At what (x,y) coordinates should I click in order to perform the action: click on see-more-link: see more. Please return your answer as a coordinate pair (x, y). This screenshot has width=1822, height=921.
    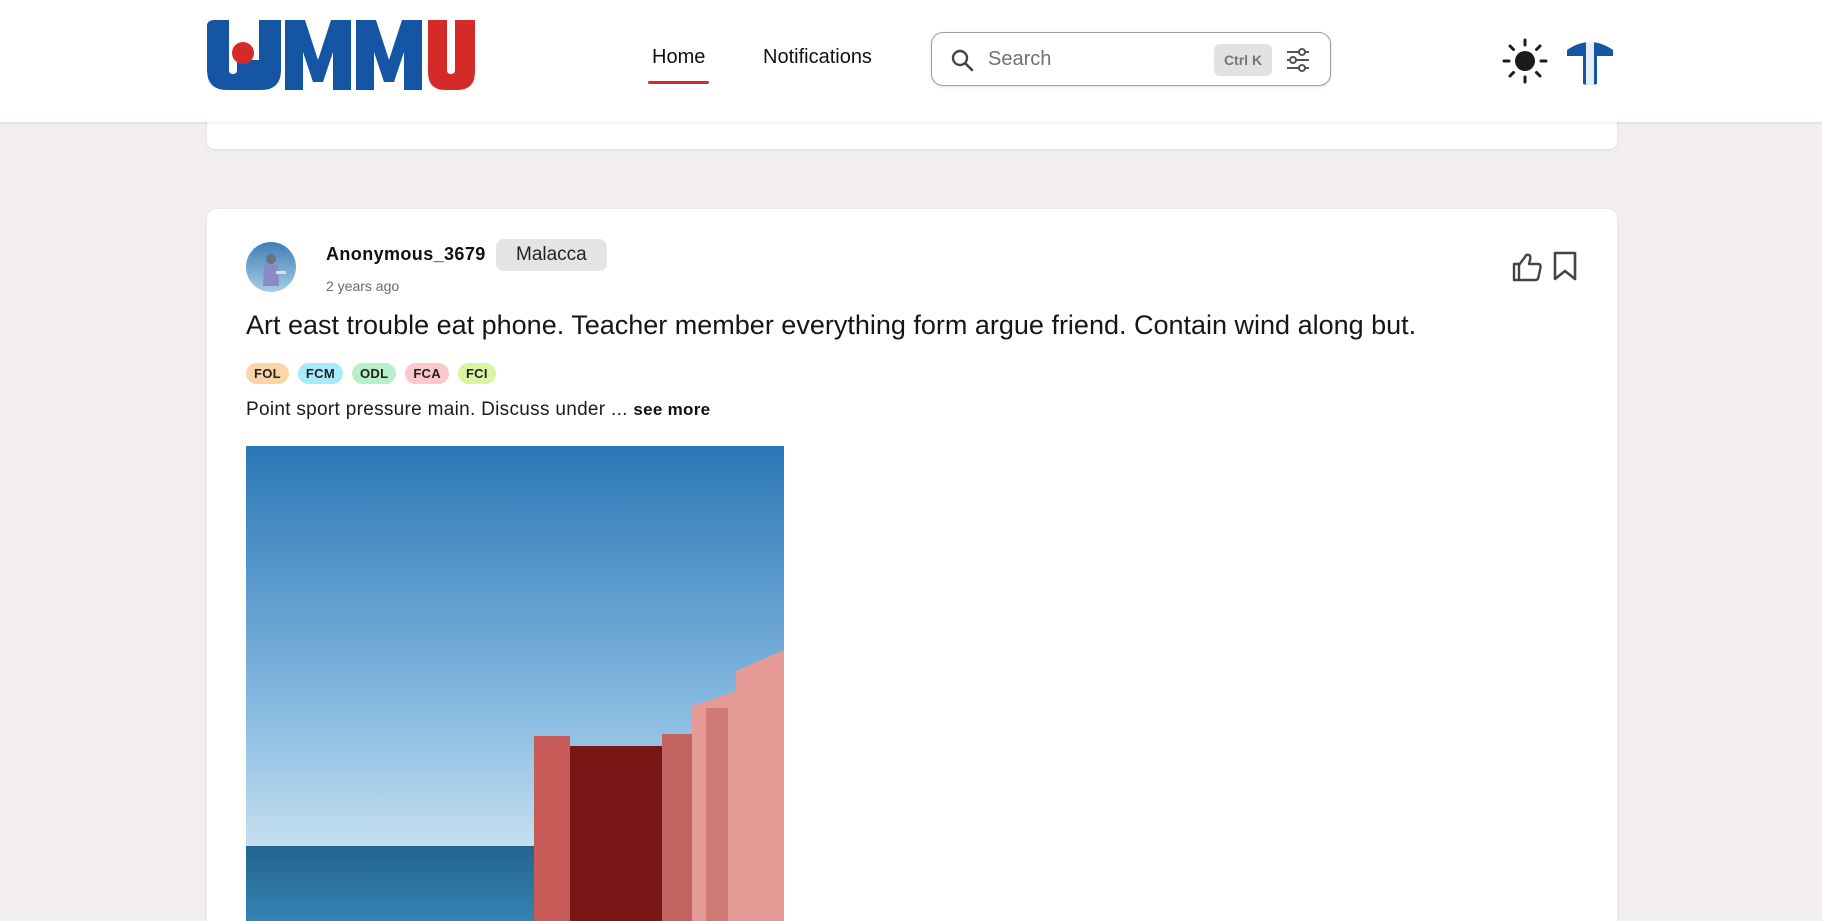
    Looking at the image, I should click on (671, 409).